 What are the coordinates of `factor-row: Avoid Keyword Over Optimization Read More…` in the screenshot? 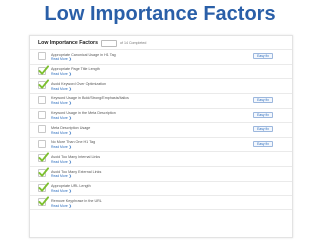 It's located at (161, 85).